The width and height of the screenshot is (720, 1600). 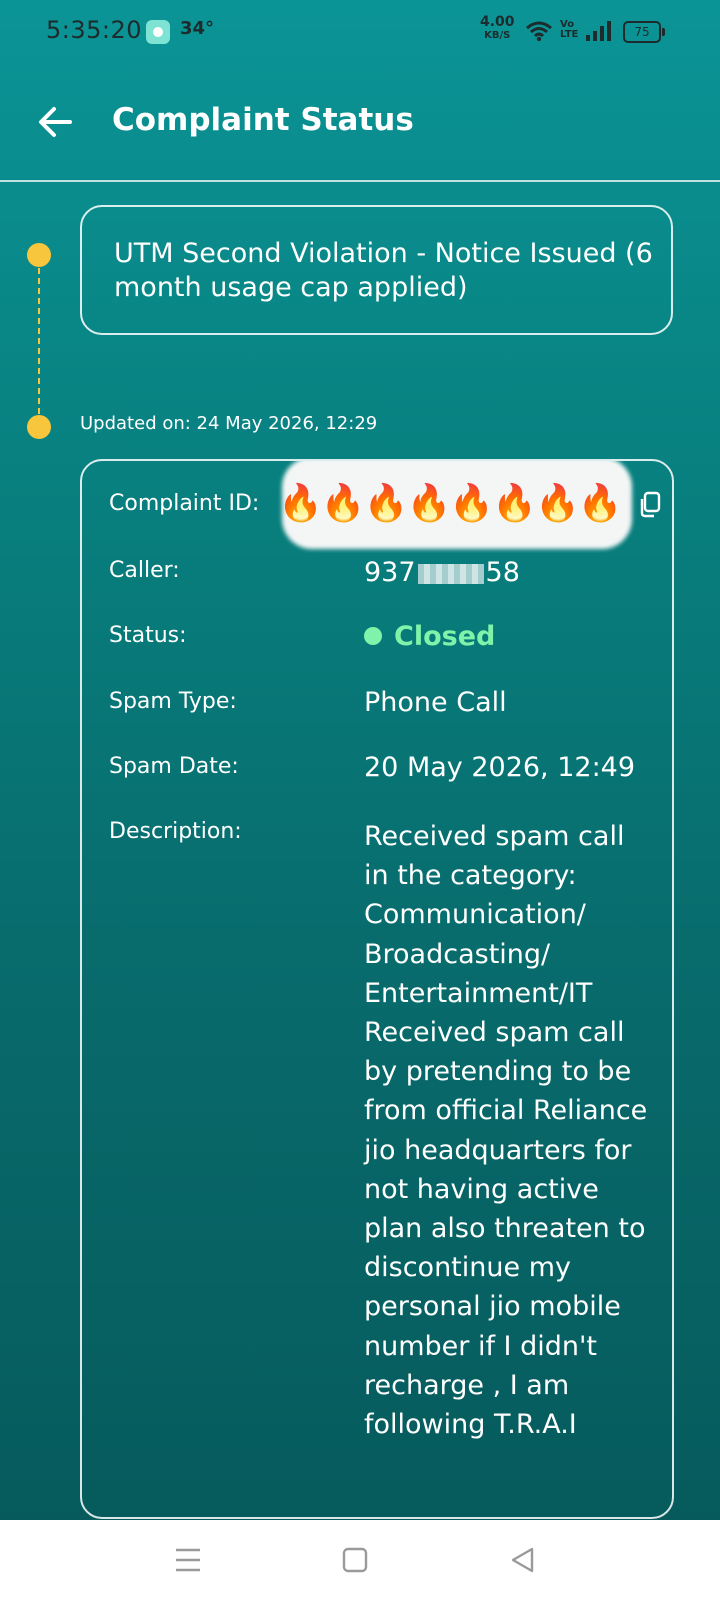 I want to click on caller-label: Caller:, so click(x=144, y=570).